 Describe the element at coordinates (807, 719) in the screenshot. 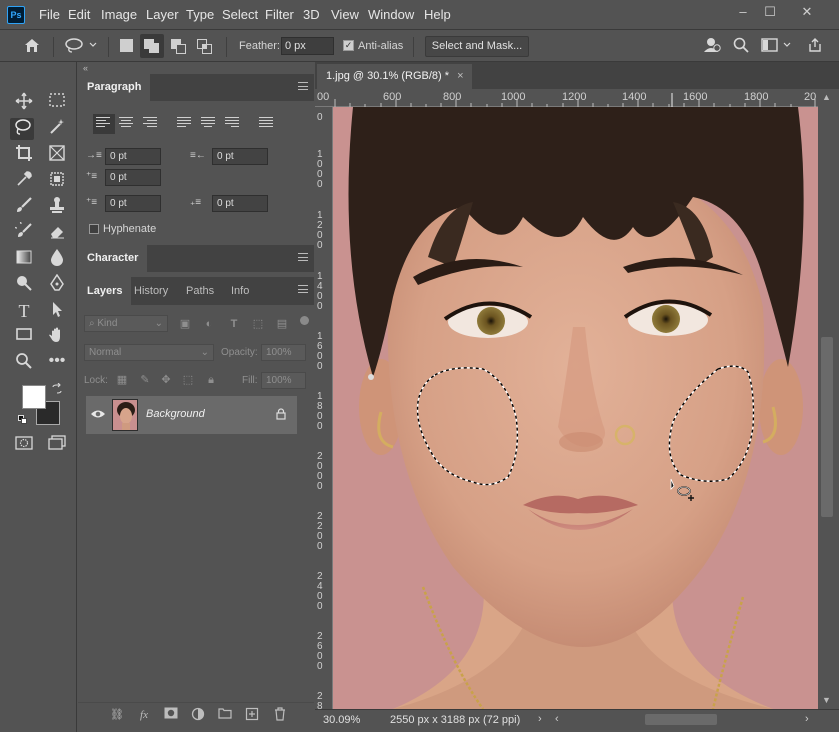

I see `scroll-right-icon: ›` at that location.